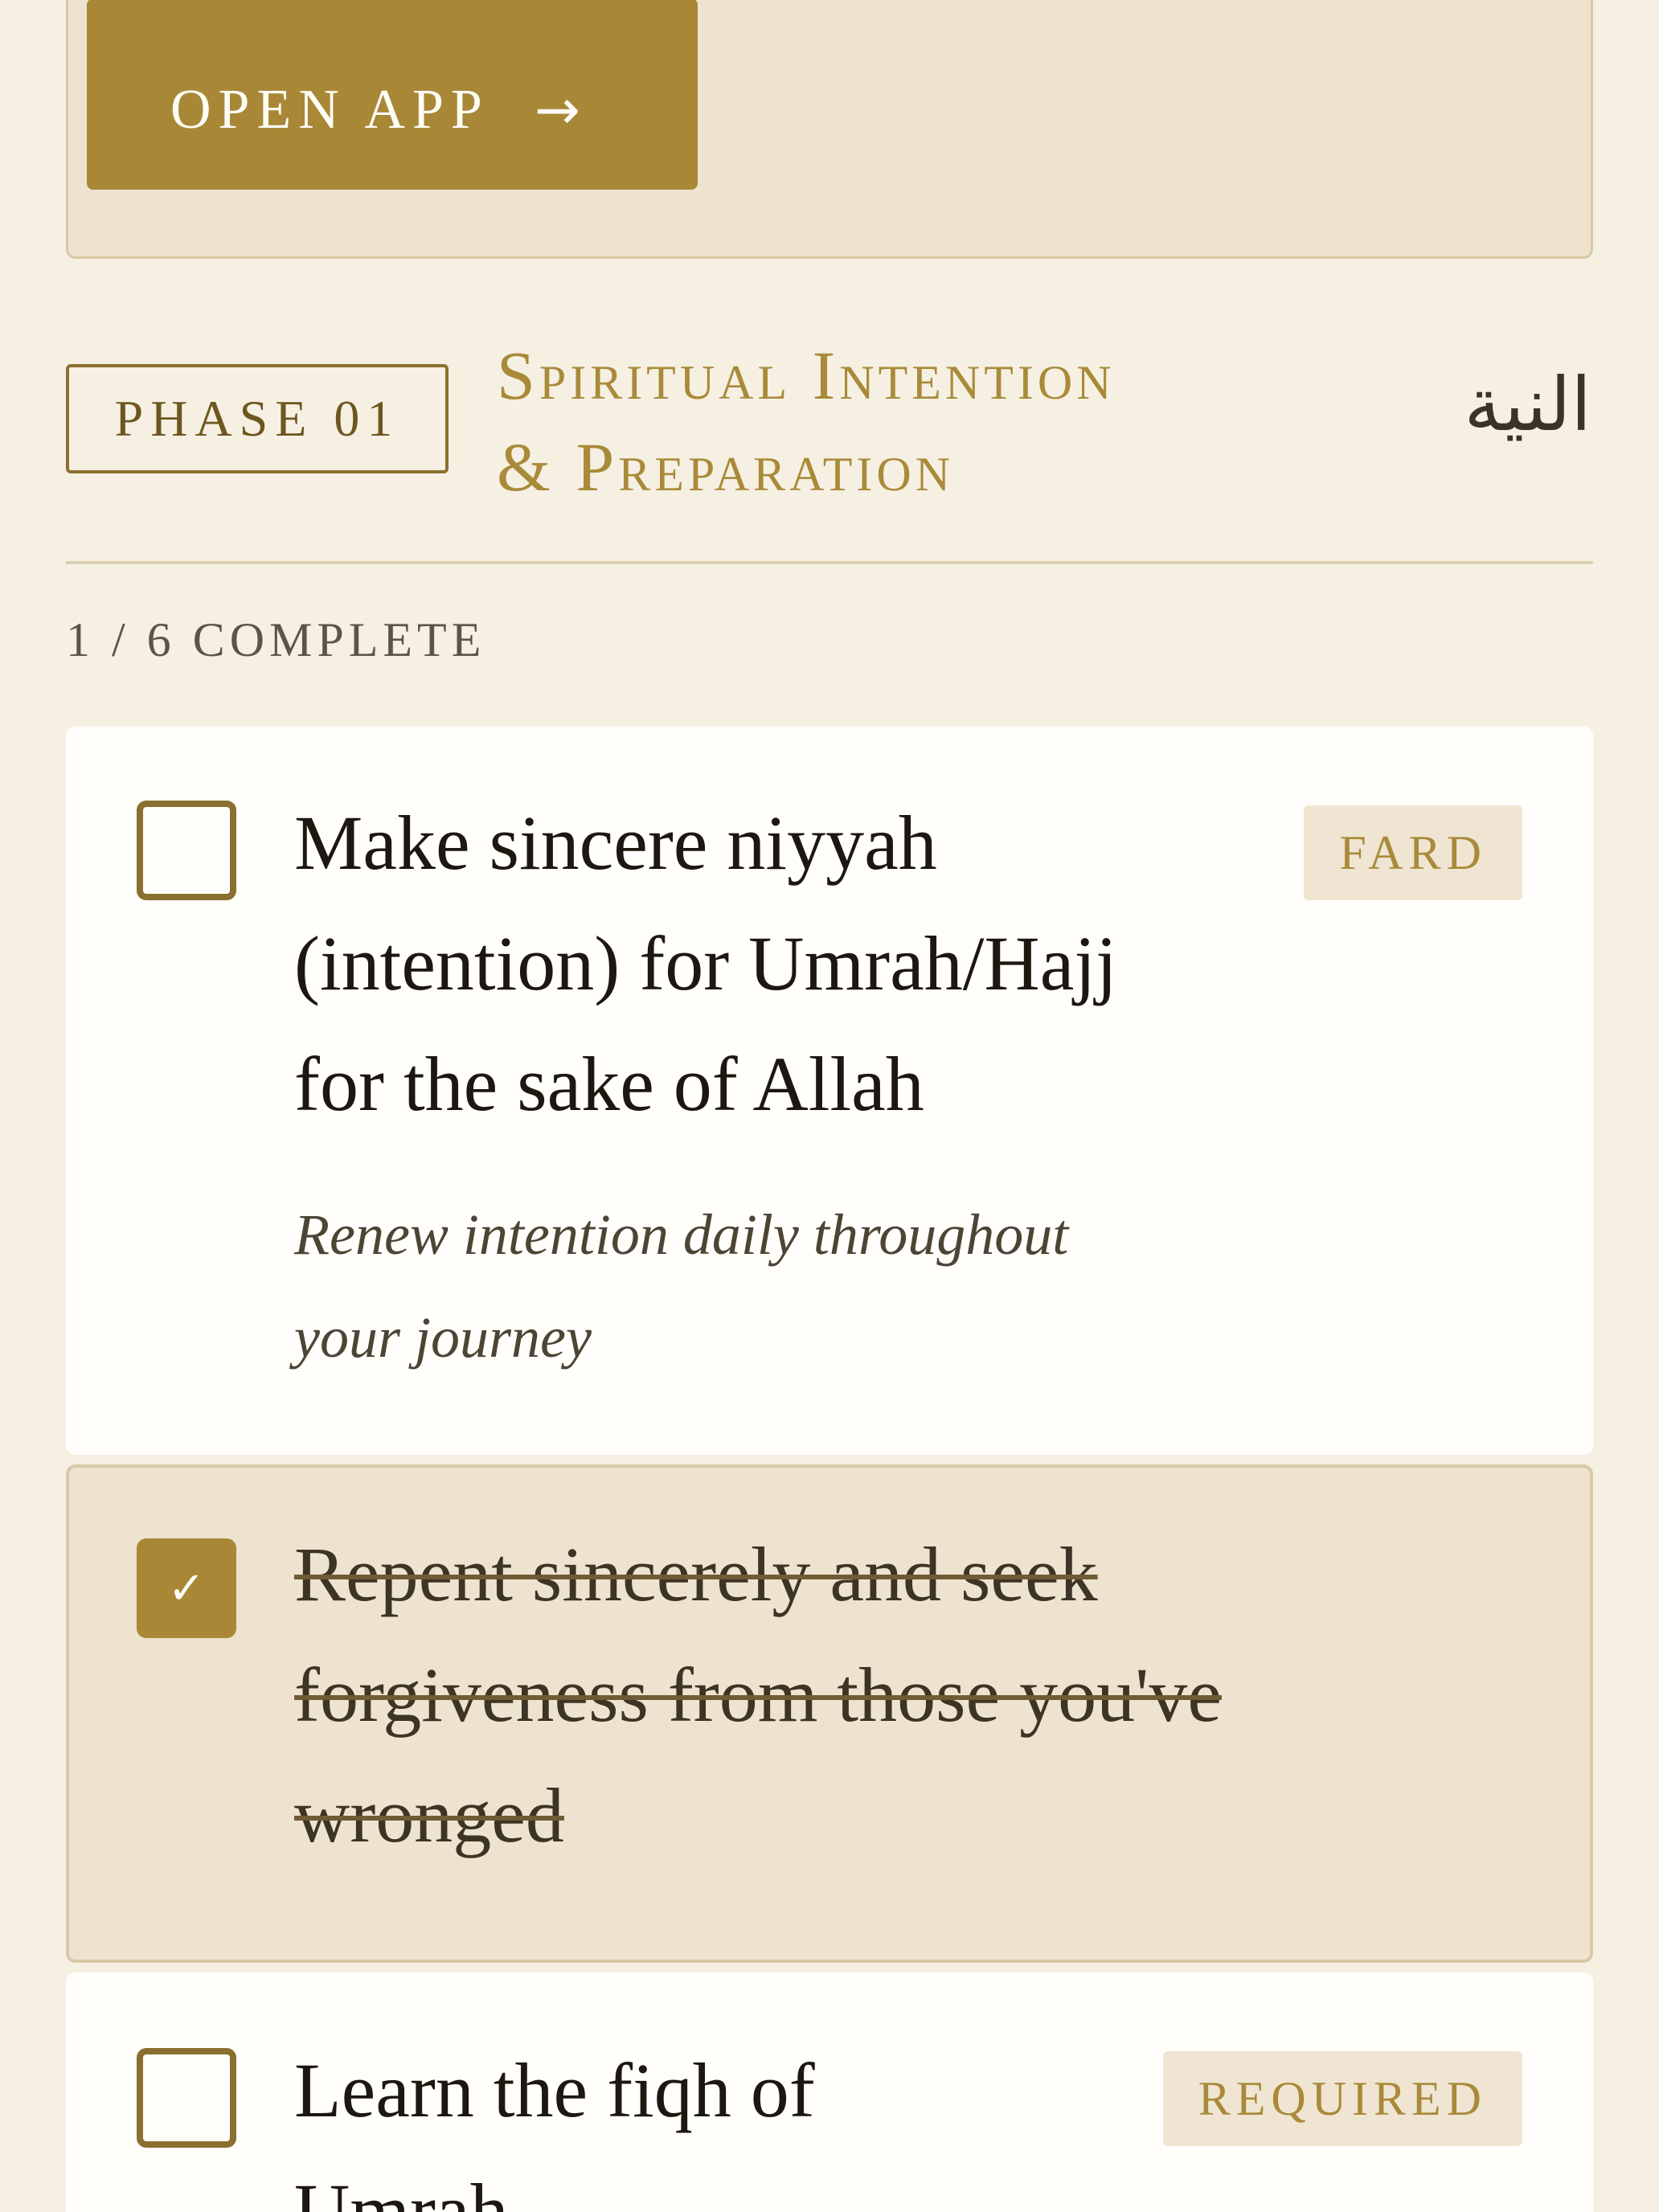 The image size is (1659, 2212). What do you see at coordinates (443, 1337) in the screenshot?
I see `item-note-line: your journey` at bounding box center [443, 1337].